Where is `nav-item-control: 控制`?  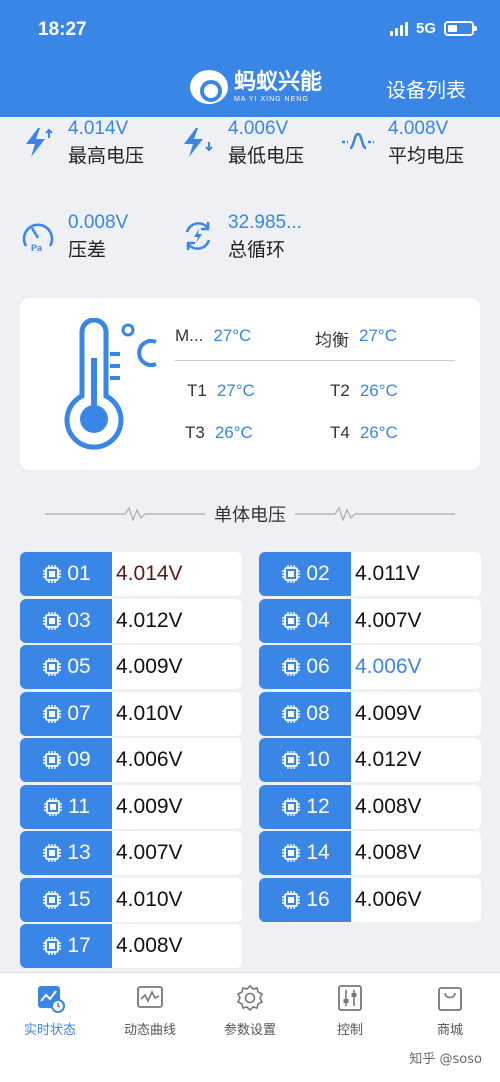
nav-item-control: 控制 is located at coordinates (350, 1027).